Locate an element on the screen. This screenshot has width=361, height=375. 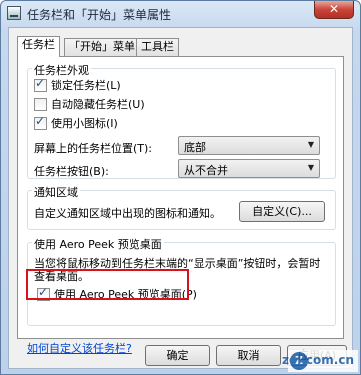
window-title: 任务栏和「开始」菜单属性 is located at coordinates (99, 15).